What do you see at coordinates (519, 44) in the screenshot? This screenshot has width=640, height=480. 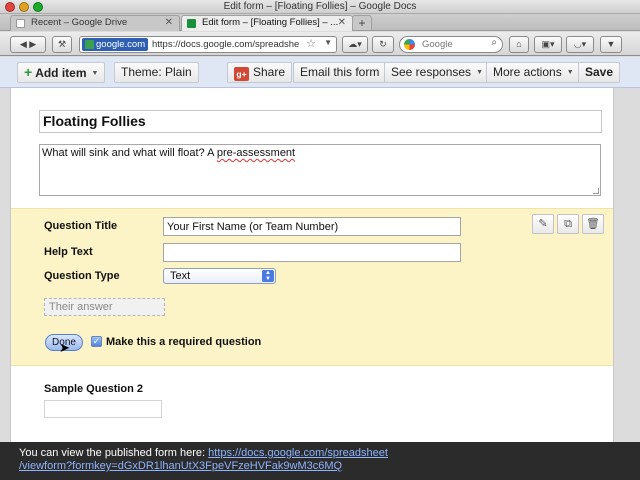 I see `home-icon: ⌂` at bounding box center [519, 44].